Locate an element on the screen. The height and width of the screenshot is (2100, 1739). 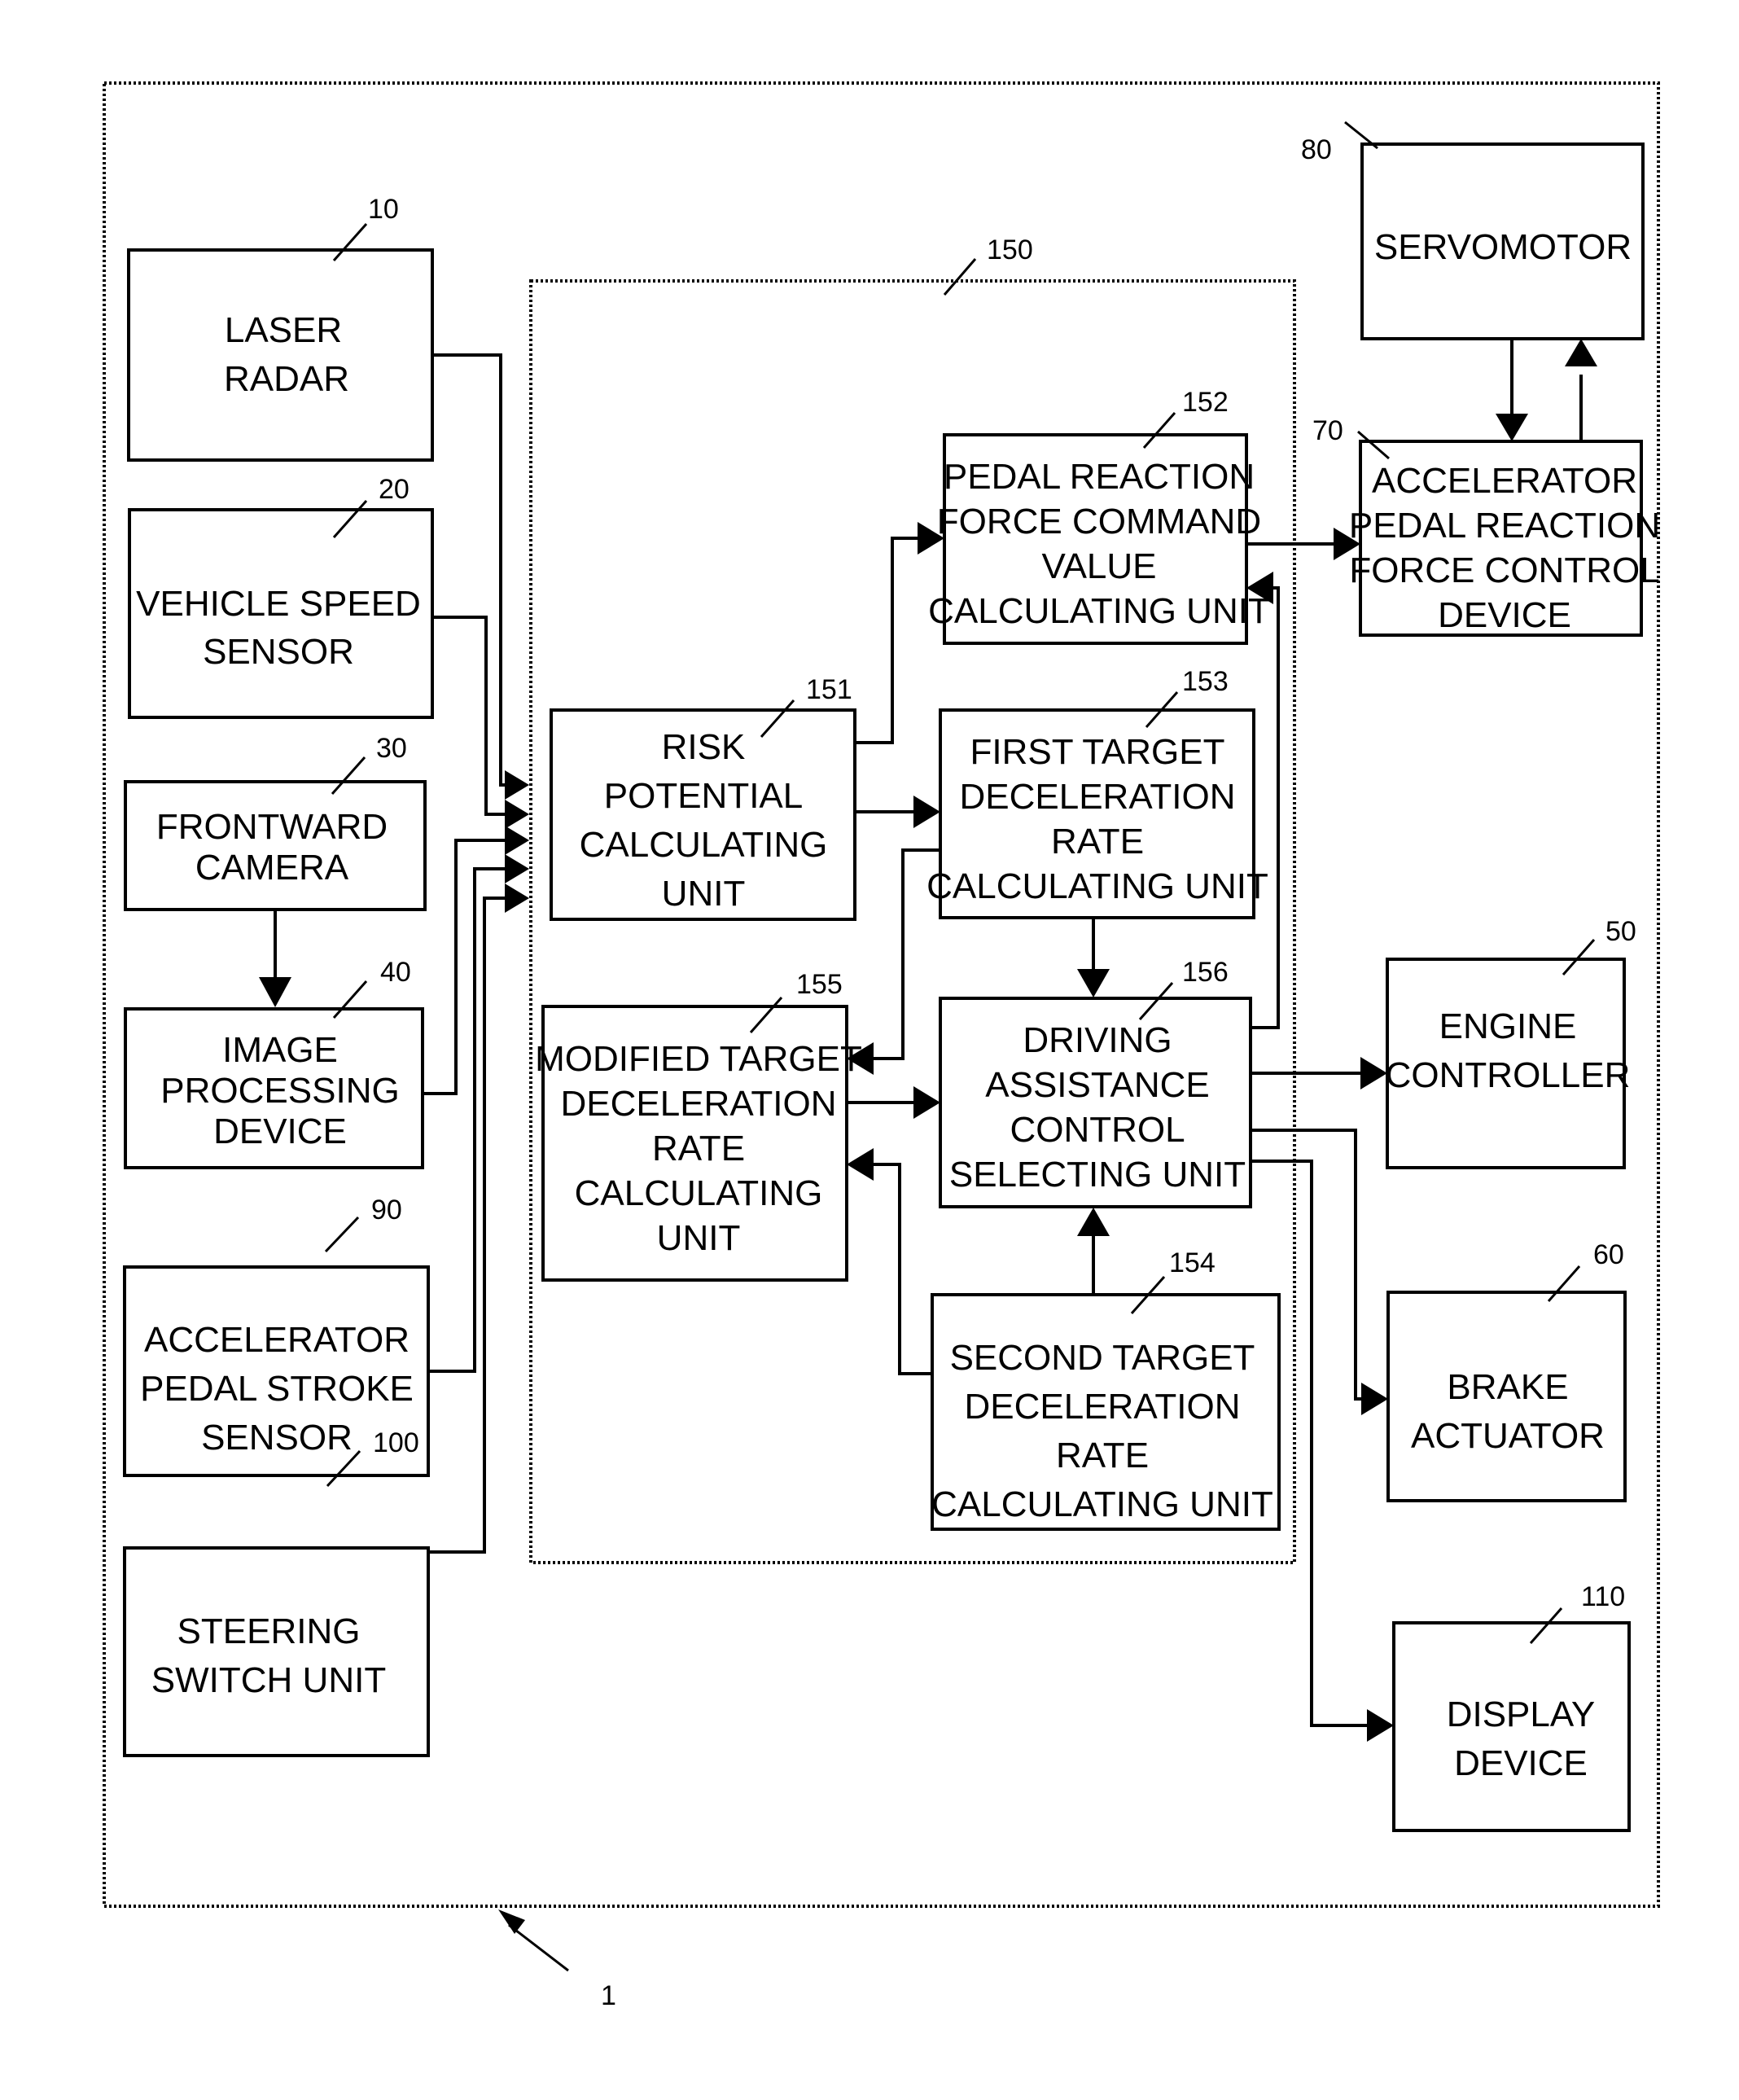
block-brake-actuator: BRAKE ACTUATOR 60 is located at coordinates (1506, 1370).